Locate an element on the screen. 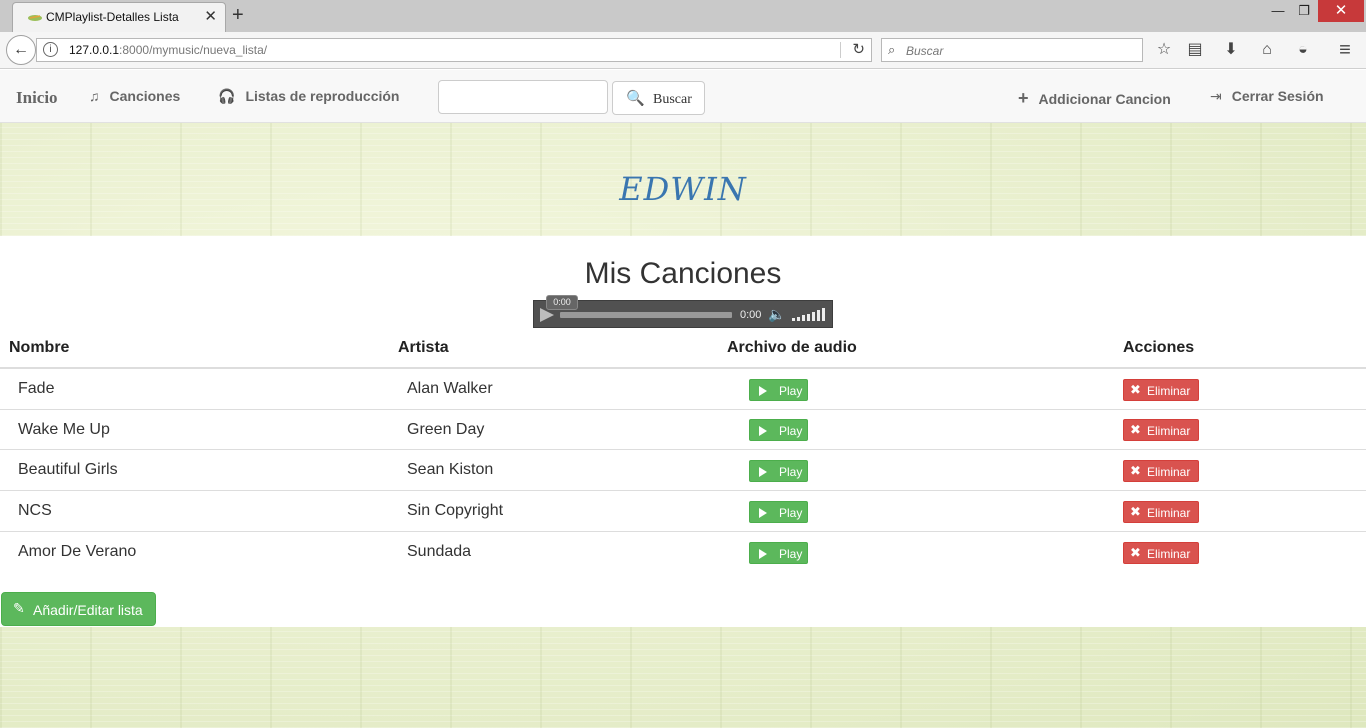 The image size is (1366, 728). plus-icon: + is located at coordinates (1023, 98).